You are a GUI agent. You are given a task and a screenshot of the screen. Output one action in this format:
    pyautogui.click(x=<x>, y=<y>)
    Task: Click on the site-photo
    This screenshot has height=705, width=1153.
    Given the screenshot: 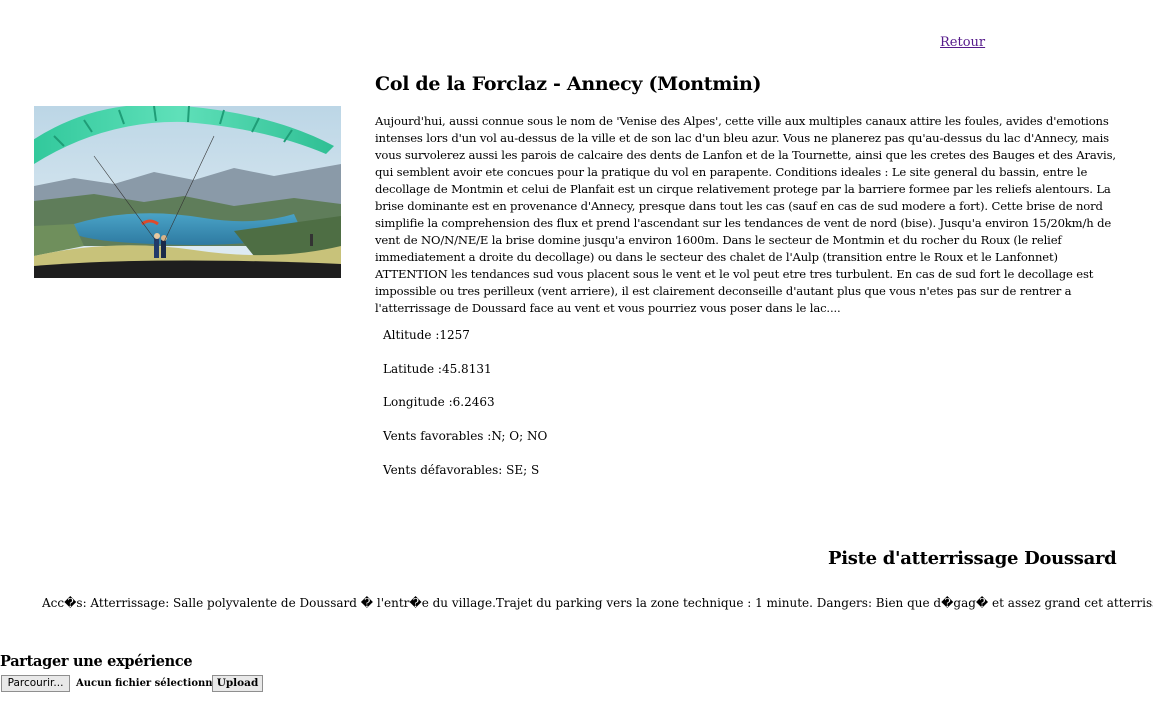 What is the action you would take?
    pyautogui.click(x=187, y=192)
    